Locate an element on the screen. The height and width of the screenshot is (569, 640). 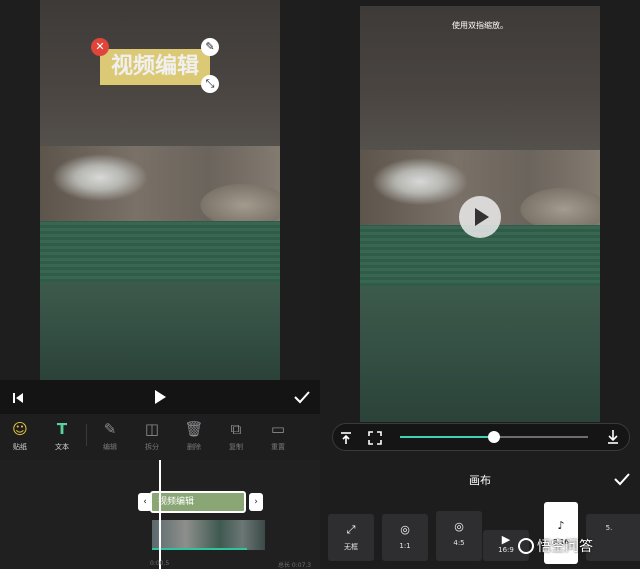
text-clip: 视频编辑 is located at coordinates (198, 502).